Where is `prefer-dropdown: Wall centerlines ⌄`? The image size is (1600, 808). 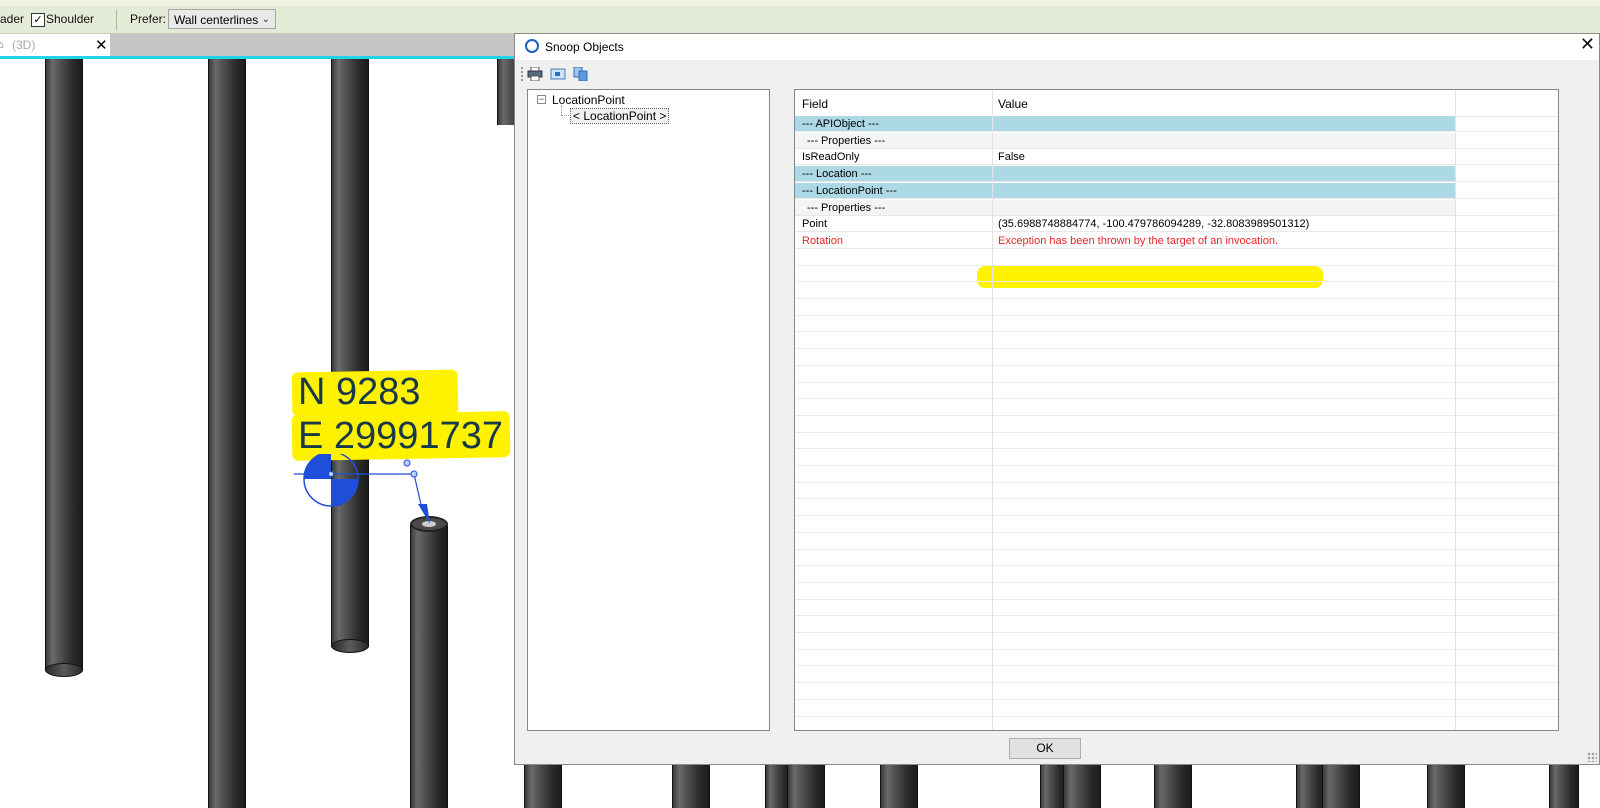
prefer-dropdown: Wall centerlines ⌄ is located at coordinates (222, 19).